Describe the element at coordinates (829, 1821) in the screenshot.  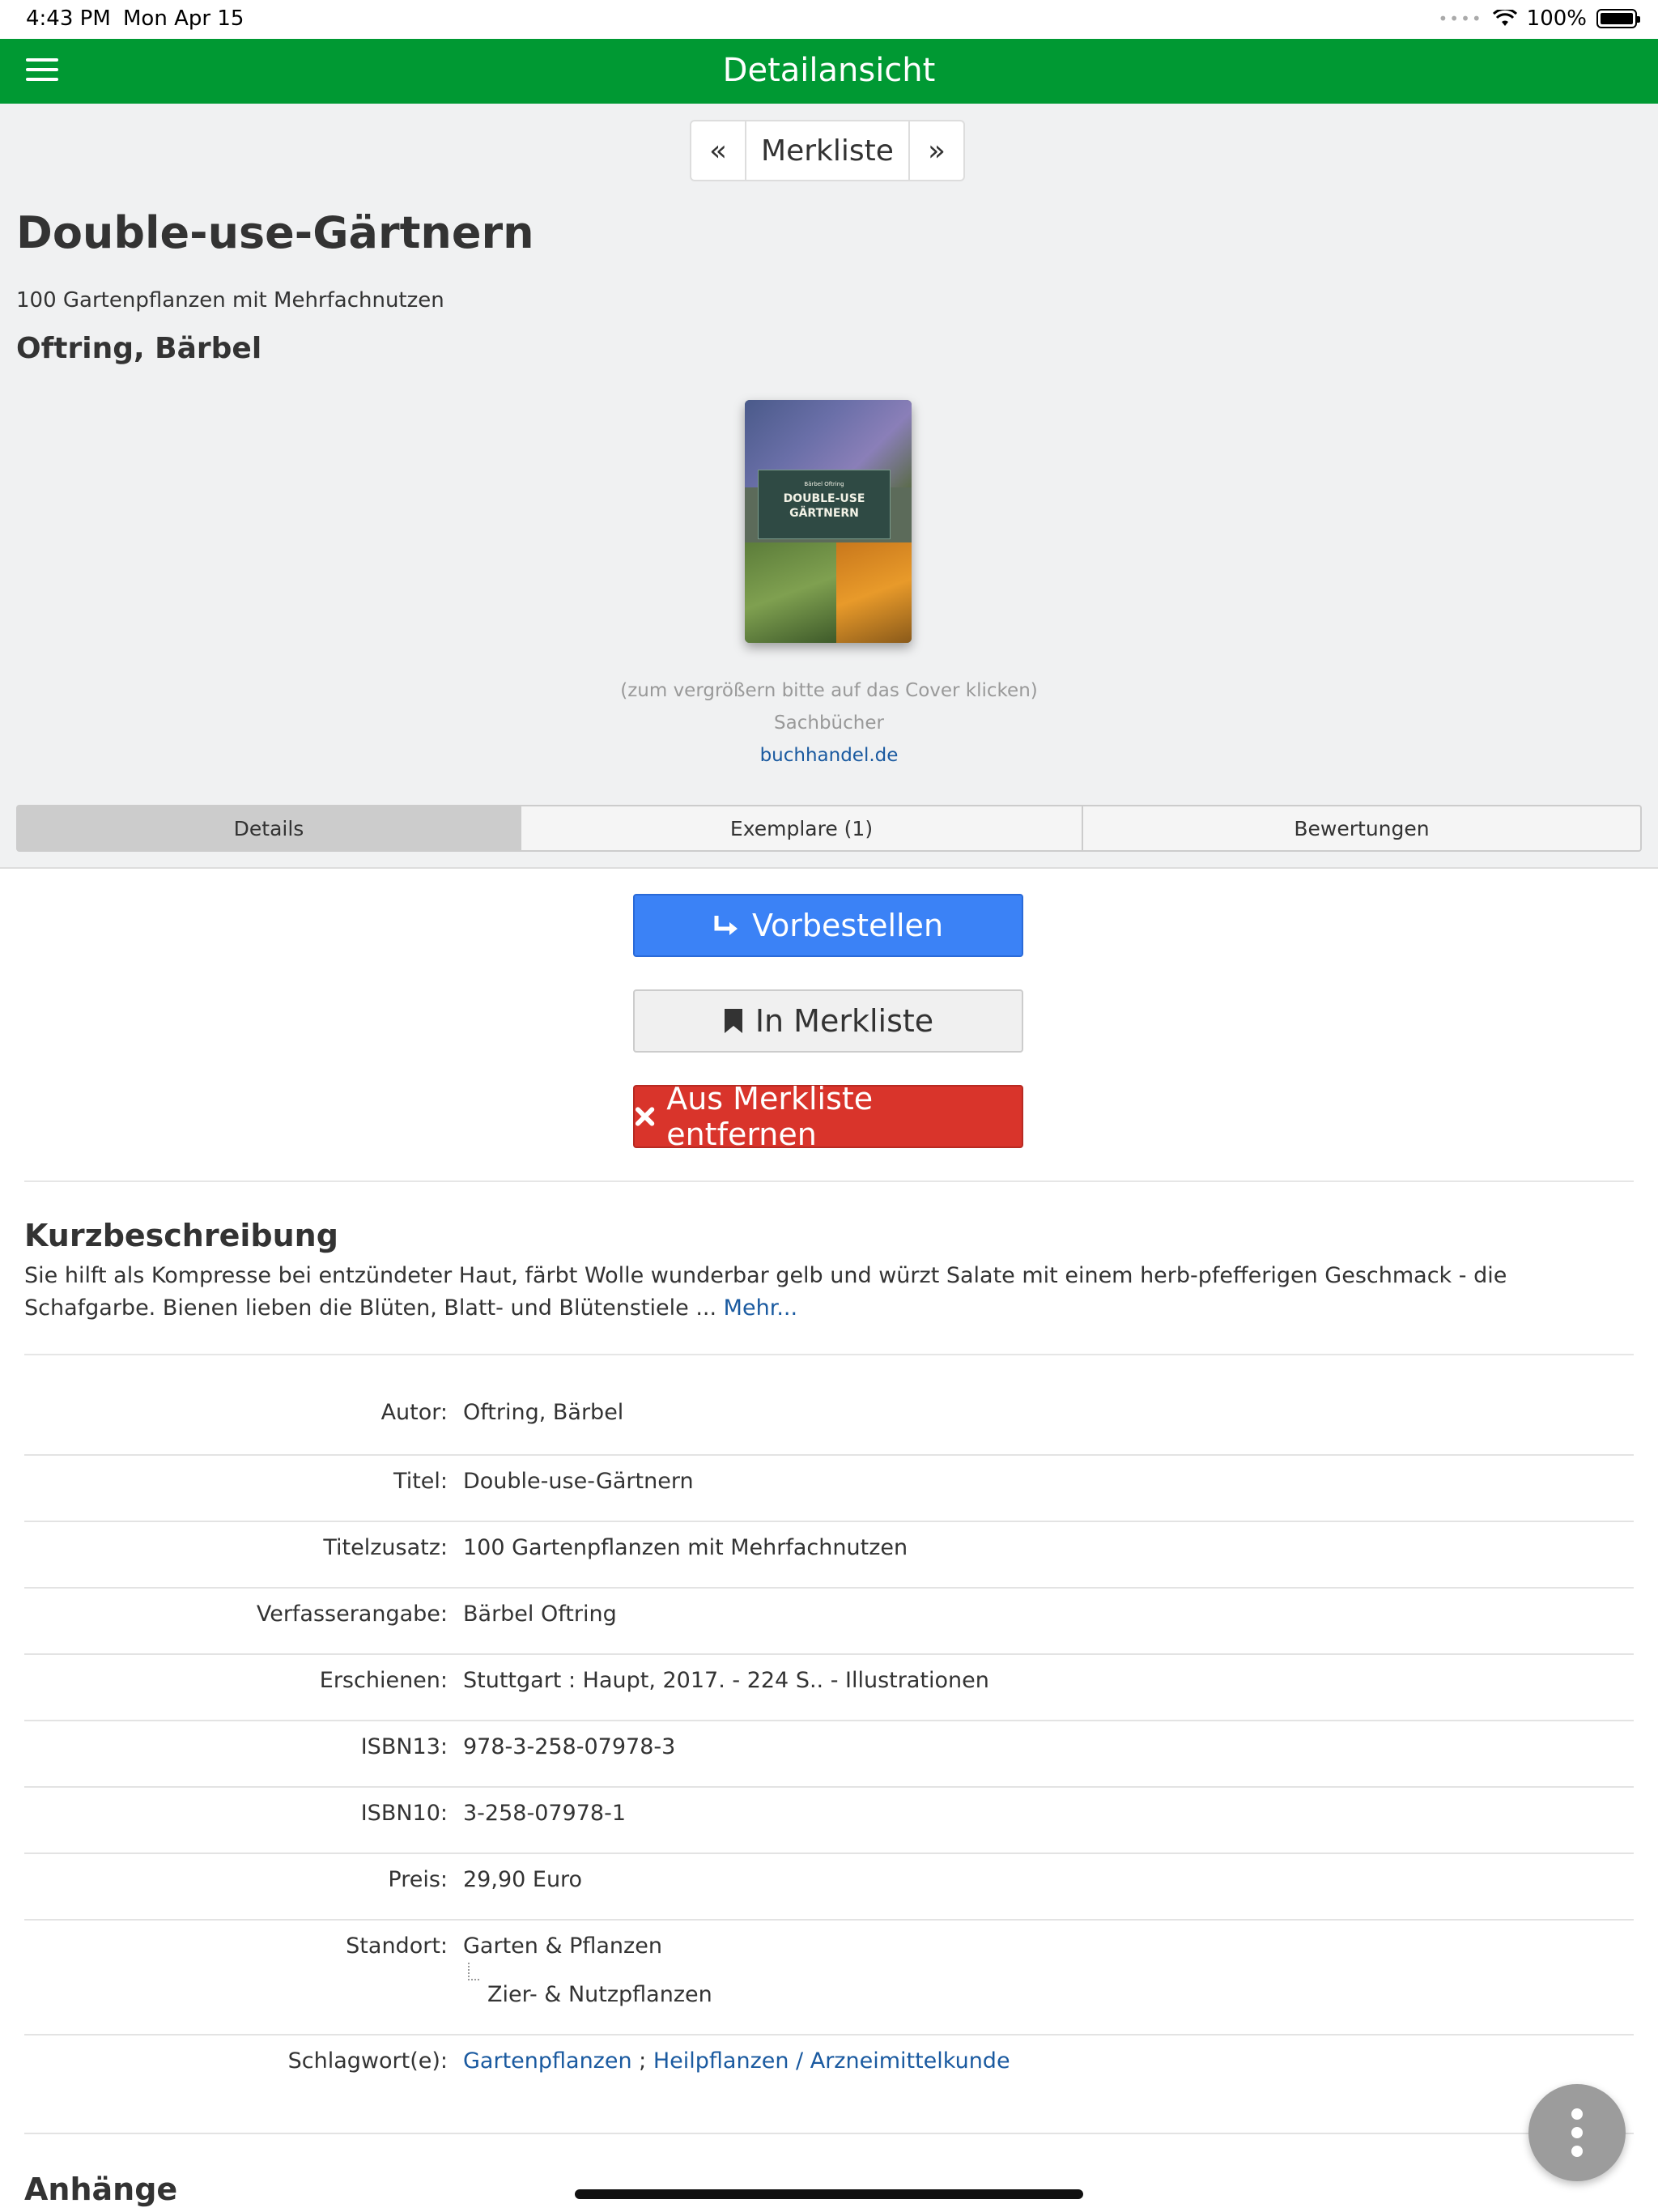
I see `detail-row-isbn10: ISBN10: 3-258-07978-1` at that location.